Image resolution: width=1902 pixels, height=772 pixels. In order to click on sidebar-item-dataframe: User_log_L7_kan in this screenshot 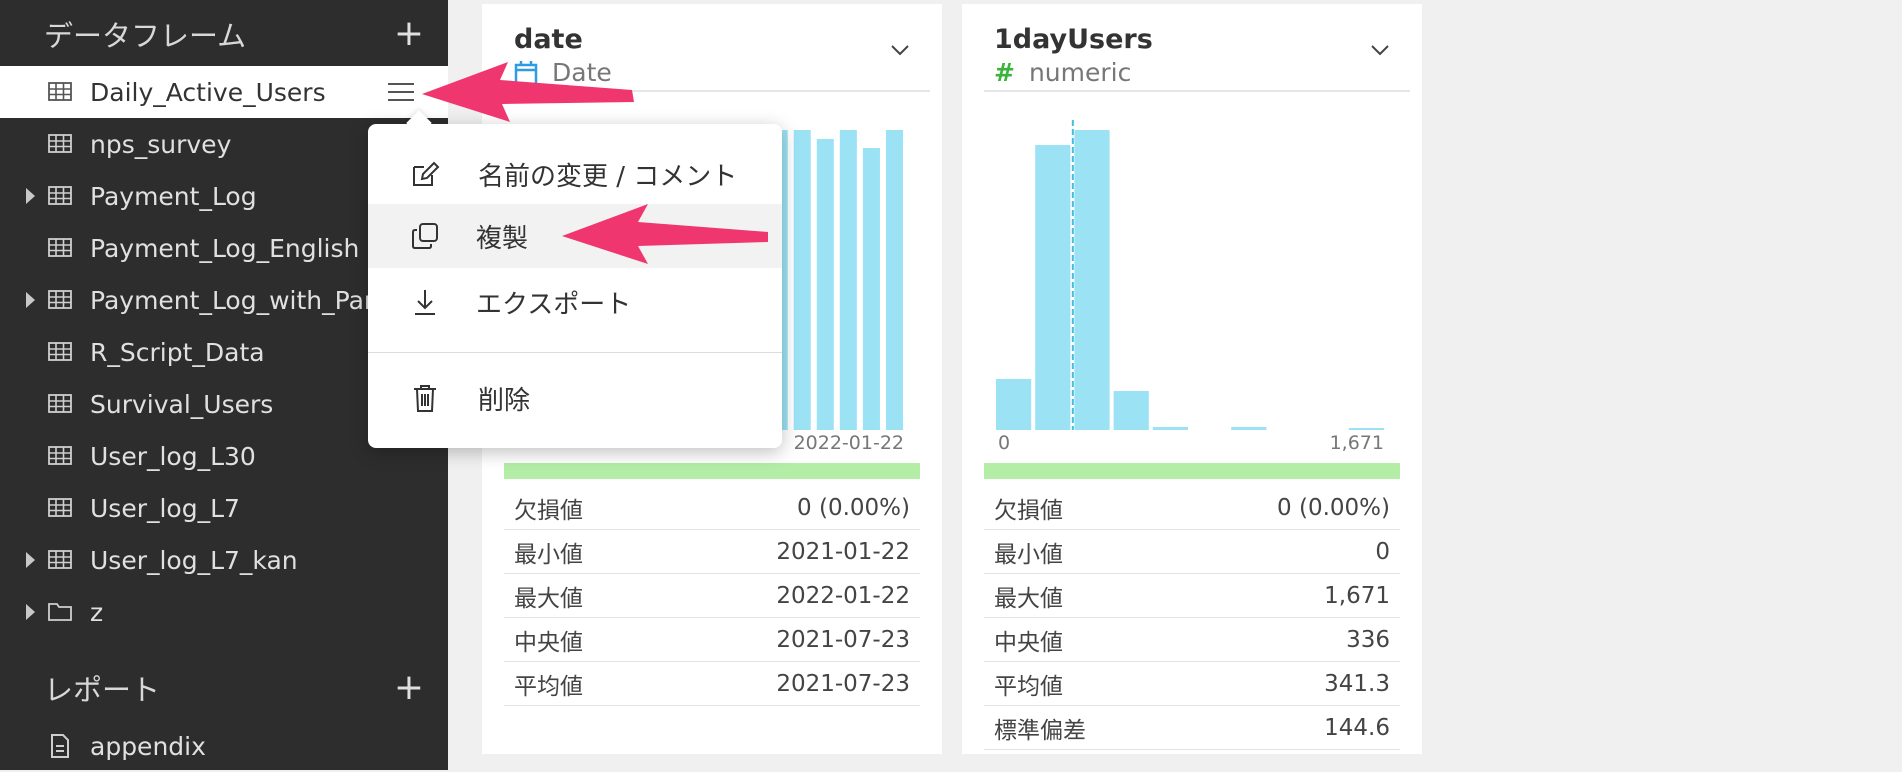, I will do `click(224, 560)`.